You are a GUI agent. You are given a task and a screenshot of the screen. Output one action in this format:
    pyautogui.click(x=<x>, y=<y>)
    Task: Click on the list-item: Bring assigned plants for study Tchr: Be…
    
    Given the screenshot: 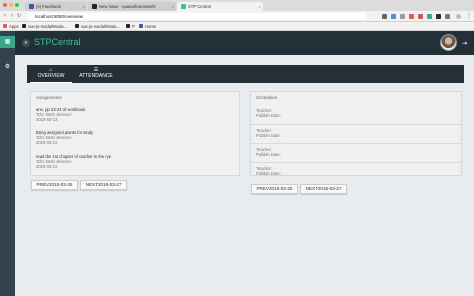 What is the action you would take?
    pyautogui.click(x=64, y=138)
    